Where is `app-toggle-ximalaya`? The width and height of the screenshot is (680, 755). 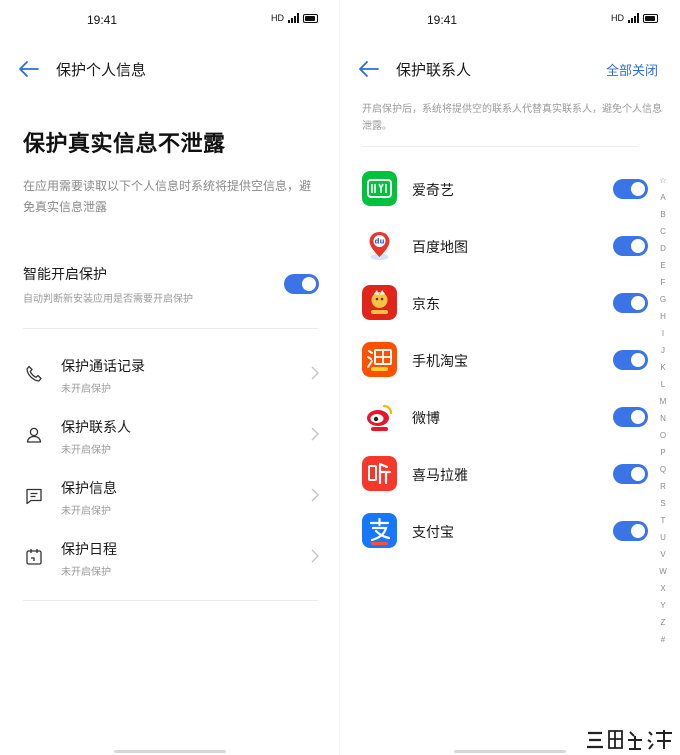
app-toggle-ximalaya is located at coordinates (630, 474).